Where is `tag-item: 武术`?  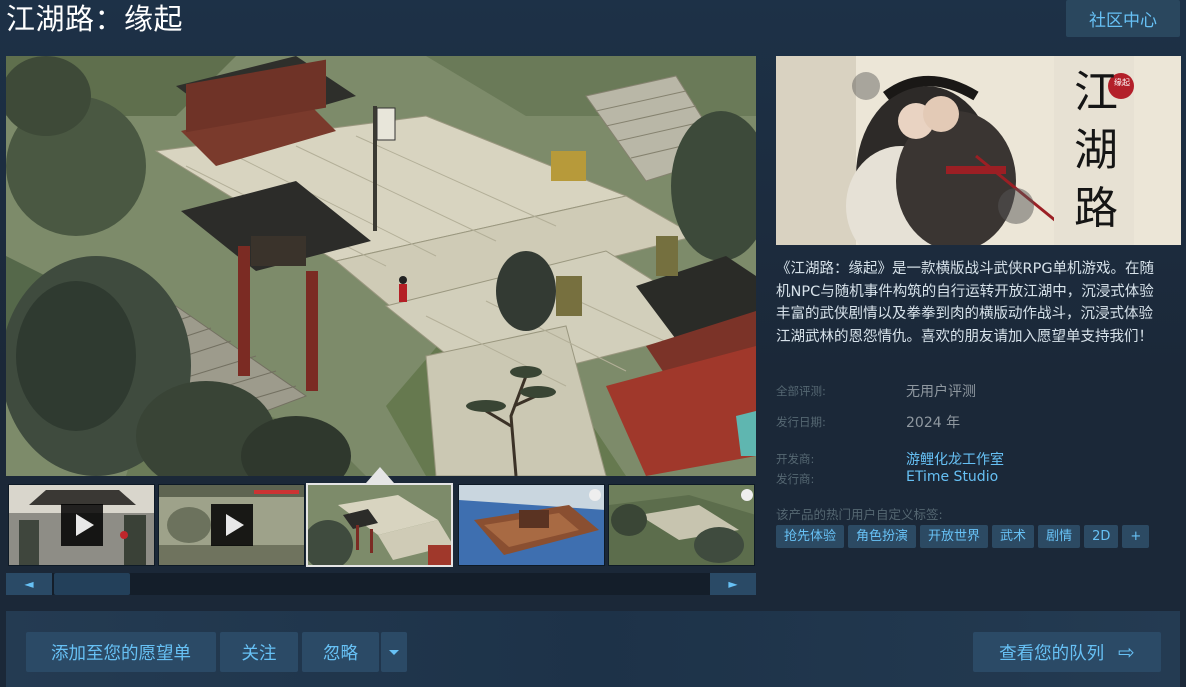 tag-item: 武术 is located at coordinates (1013, 536).